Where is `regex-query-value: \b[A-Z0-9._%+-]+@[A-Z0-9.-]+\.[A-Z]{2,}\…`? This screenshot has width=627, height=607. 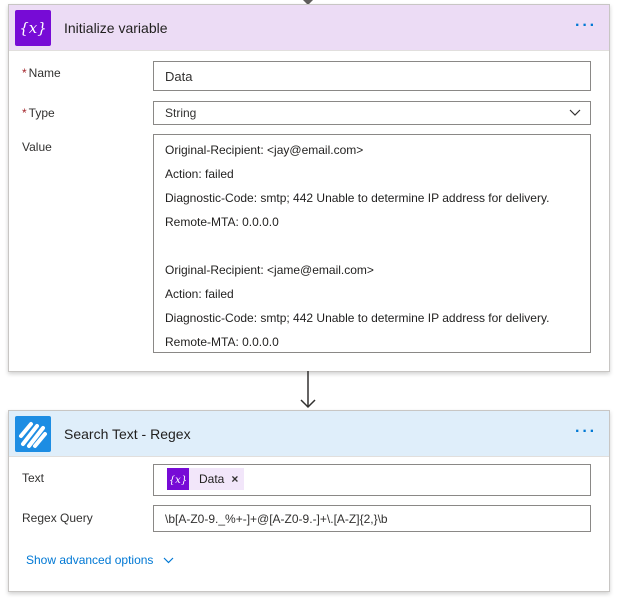
regex-query-value: \b[A-Z0-9._%+-]+@[A-Z0-9.-]+\.[A-Z]{2,}\… is located at coordinates (276, 519).